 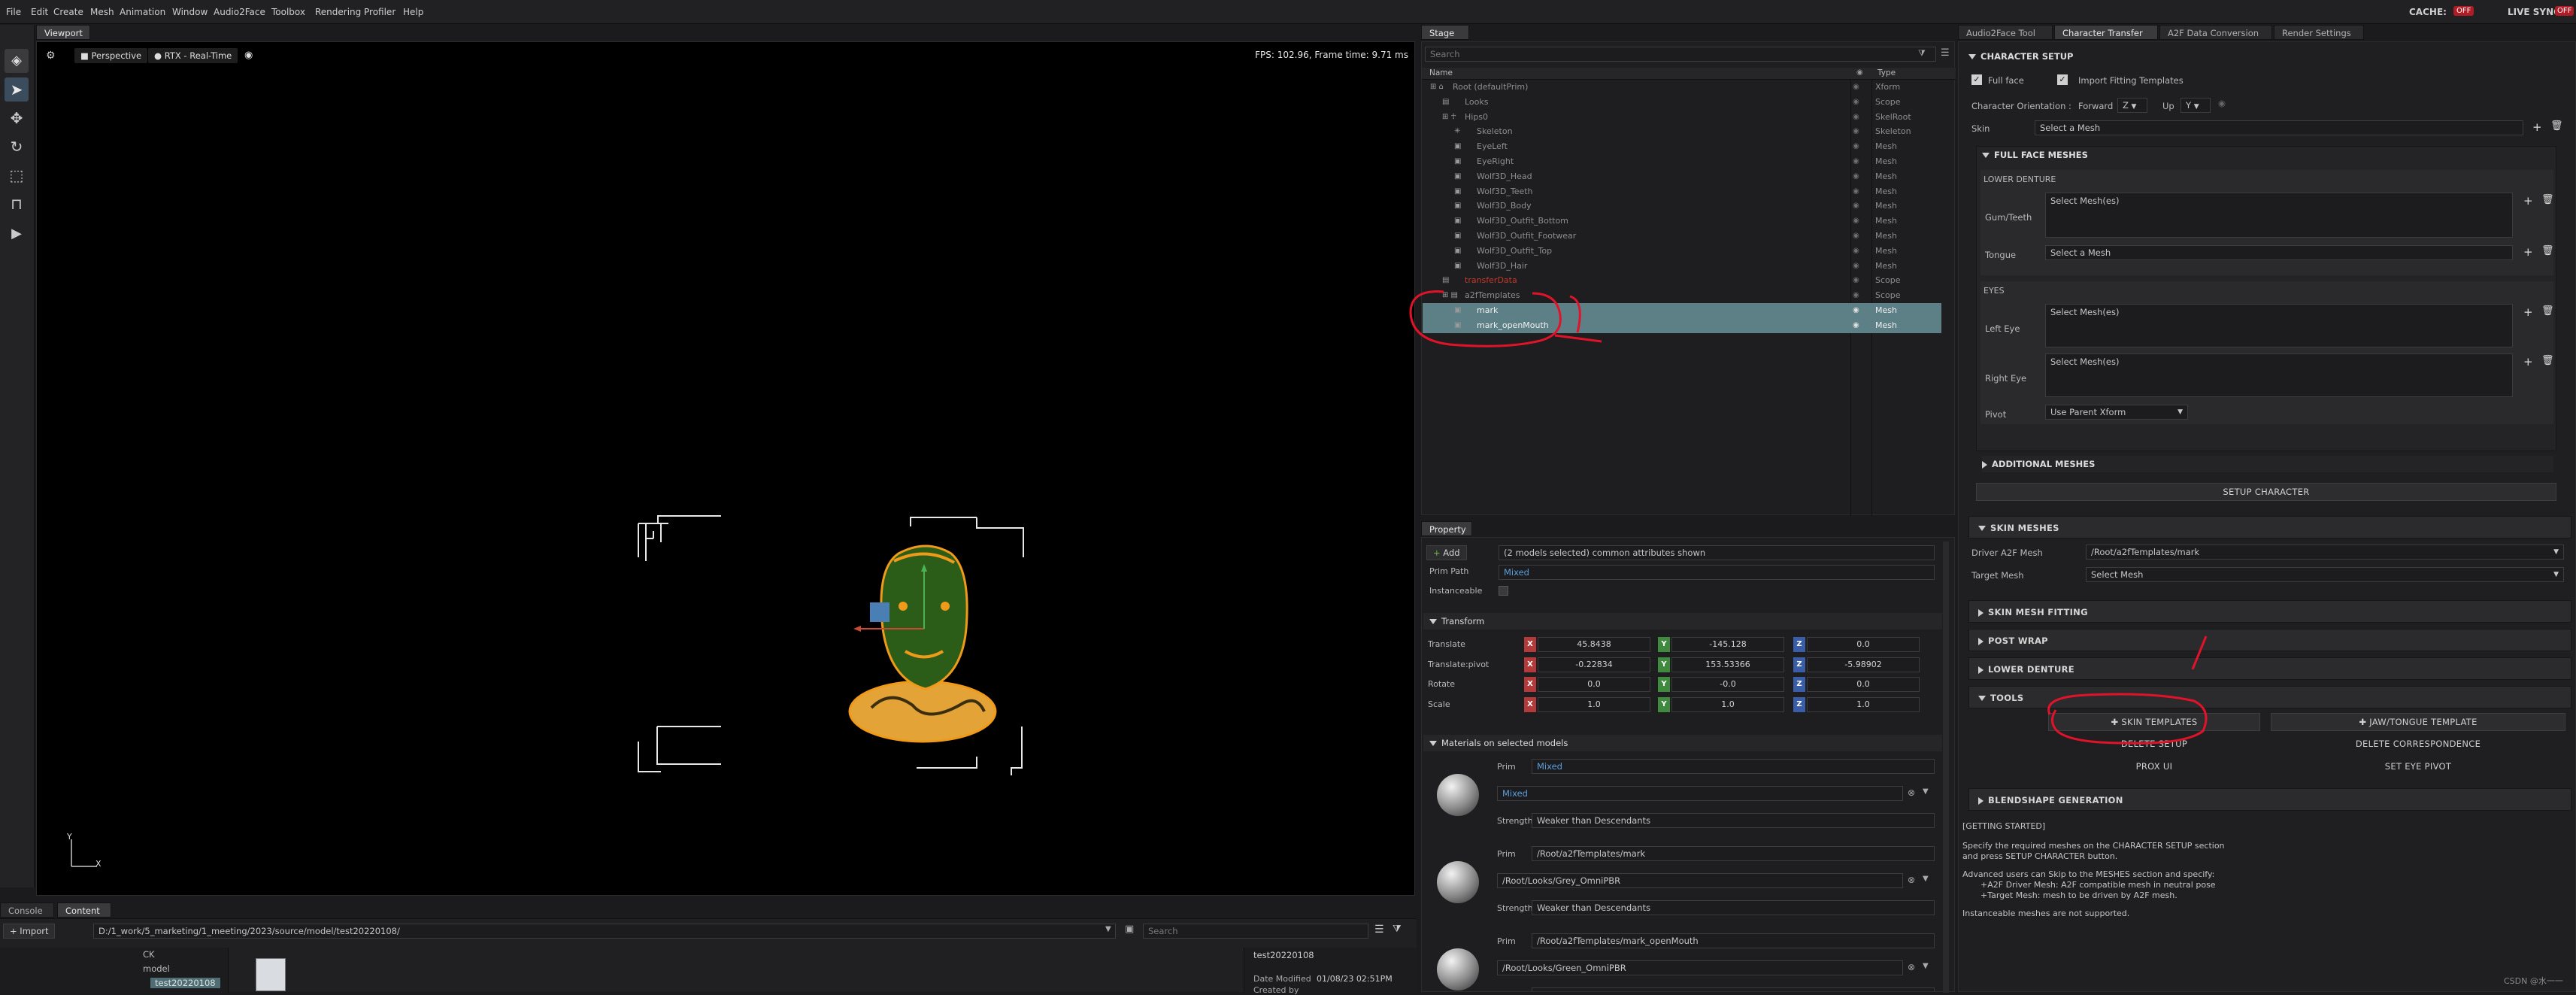 I want to click on menu-profiler: Profiler, so click(x=379, y=12).